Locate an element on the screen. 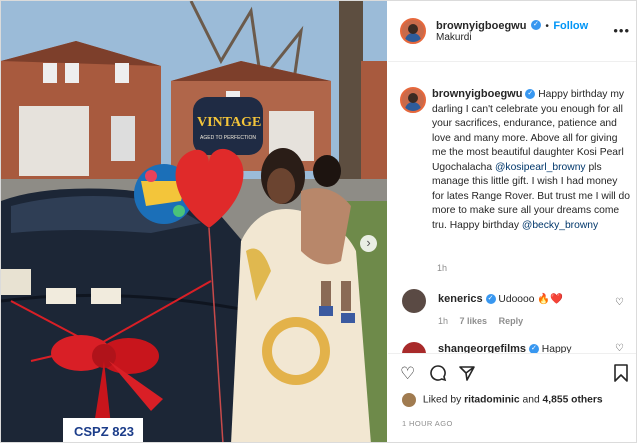 The height and width of the screenshot is (443, 637). save-icon is located at coordinates (621, 375).